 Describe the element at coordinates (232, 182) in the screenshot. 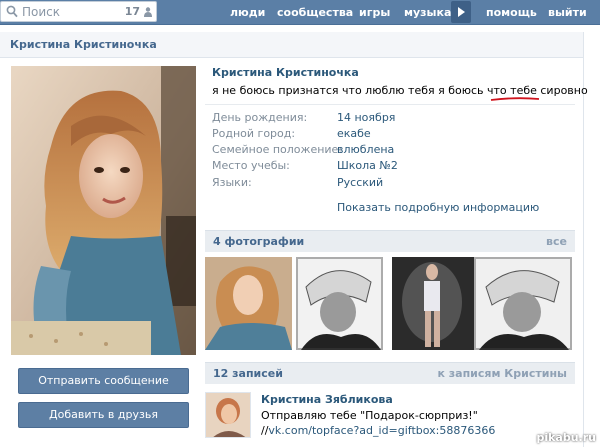

I see `languages-label: Языки:` at that location.